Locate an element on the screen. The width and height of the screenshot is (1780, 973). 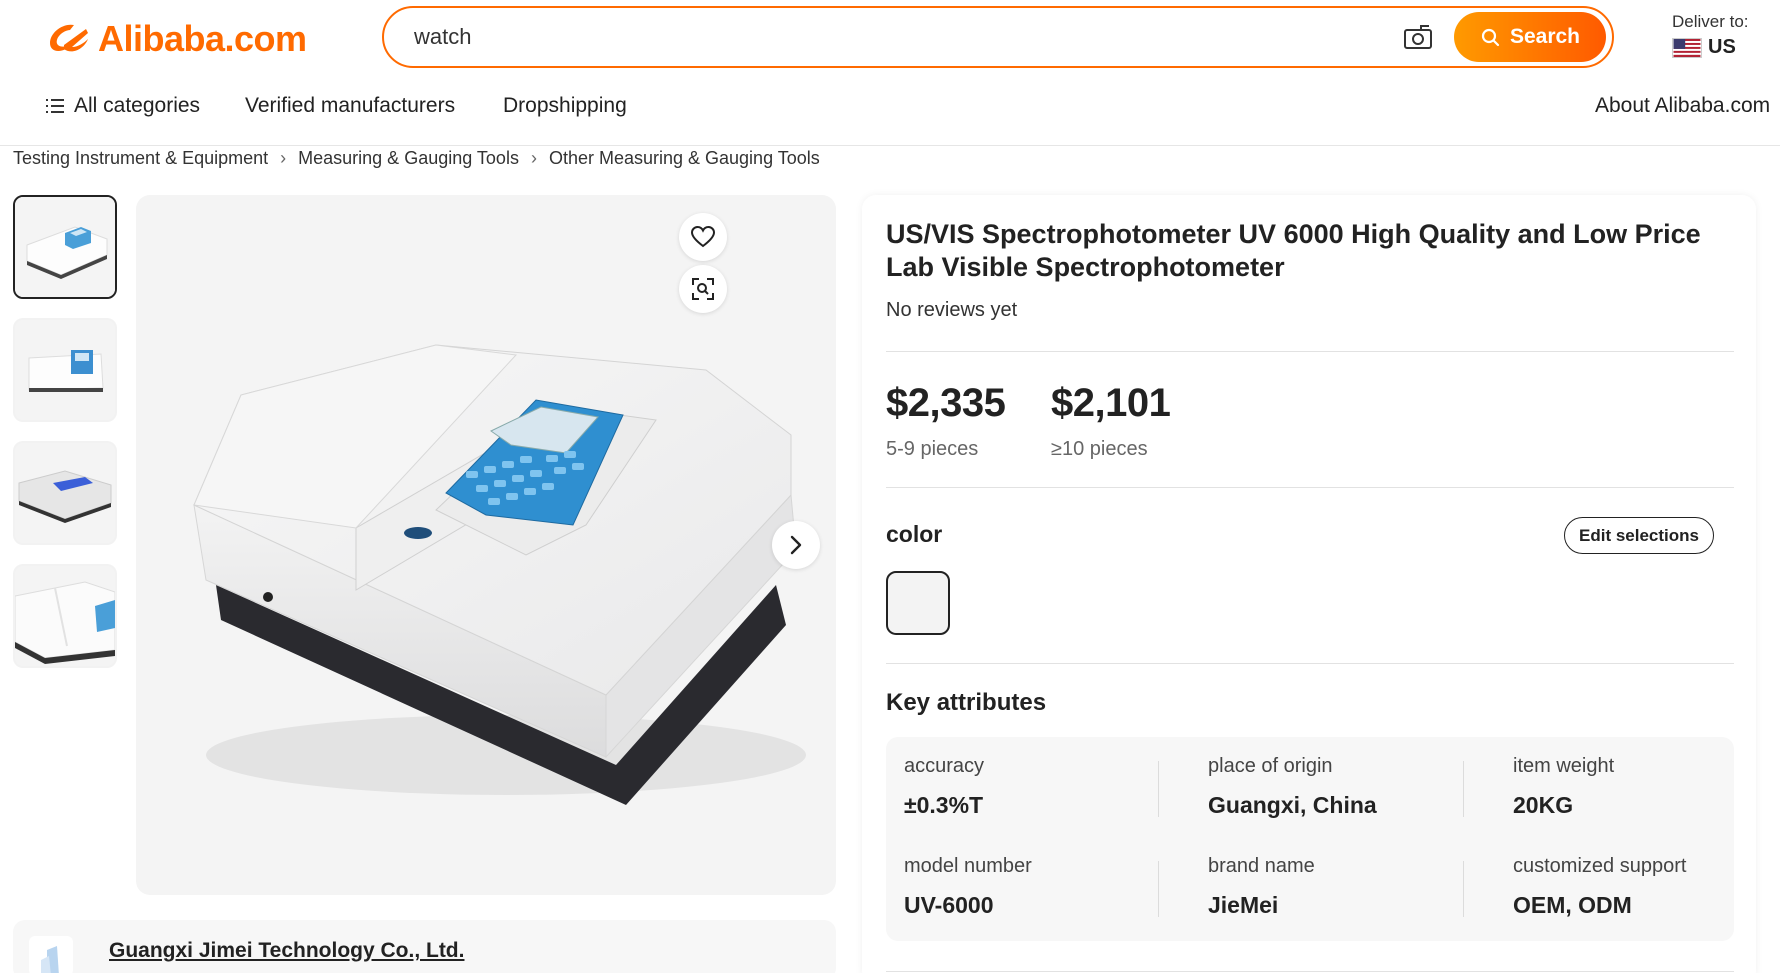
attribute-value: UV-6000 is located at coordinates (949, 905).